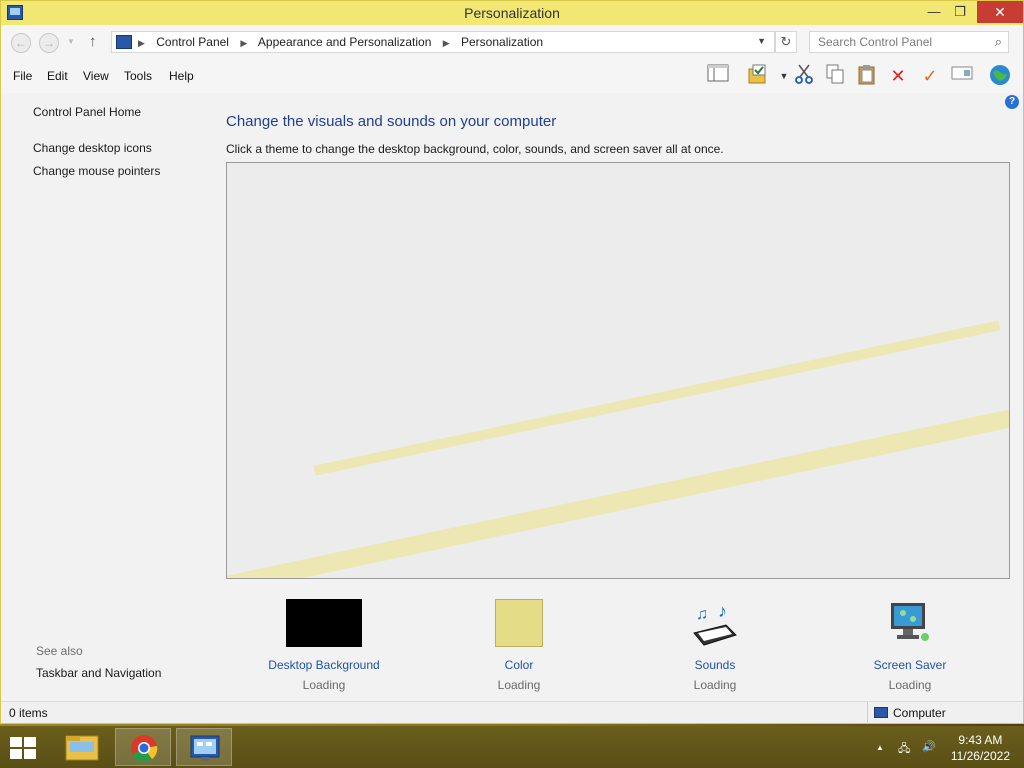 The height and width of the screenshot is (768, 1024). Describe the element at coordinates (980, 740) in the screenshot. I see `clock-time: 9:43 AM` at that location.